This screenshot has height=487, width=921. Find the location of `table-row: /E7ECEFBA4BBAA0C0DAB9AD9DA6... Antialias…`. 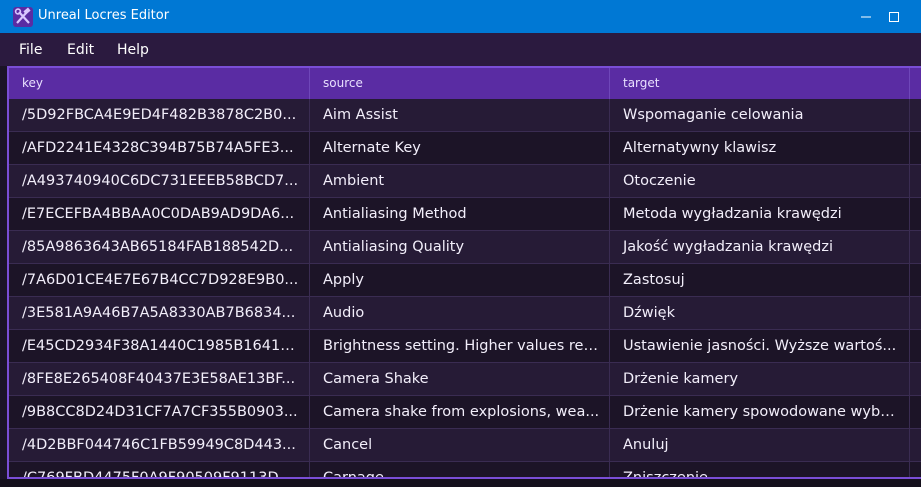

table-row: /E7ECEFBA4BBAA0C0DAB9AD9DA6... Antialias… is located at coordinates (465, 214).